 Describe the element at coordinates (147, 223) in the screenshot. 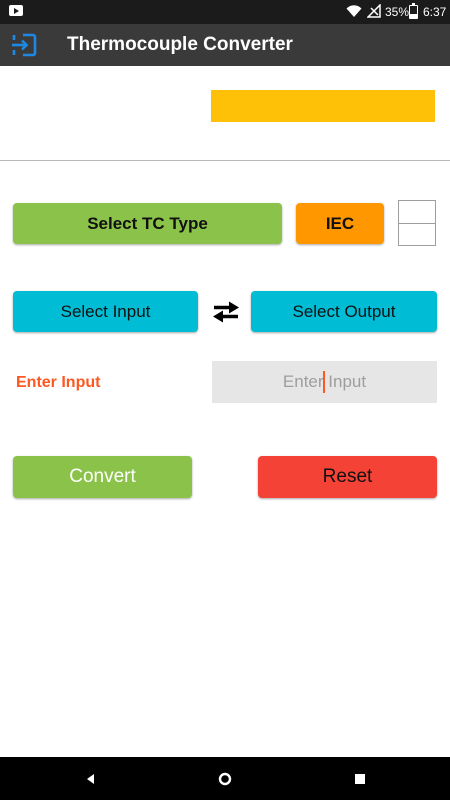

I see `select-tc-type-button: Select TC Type` at that location.